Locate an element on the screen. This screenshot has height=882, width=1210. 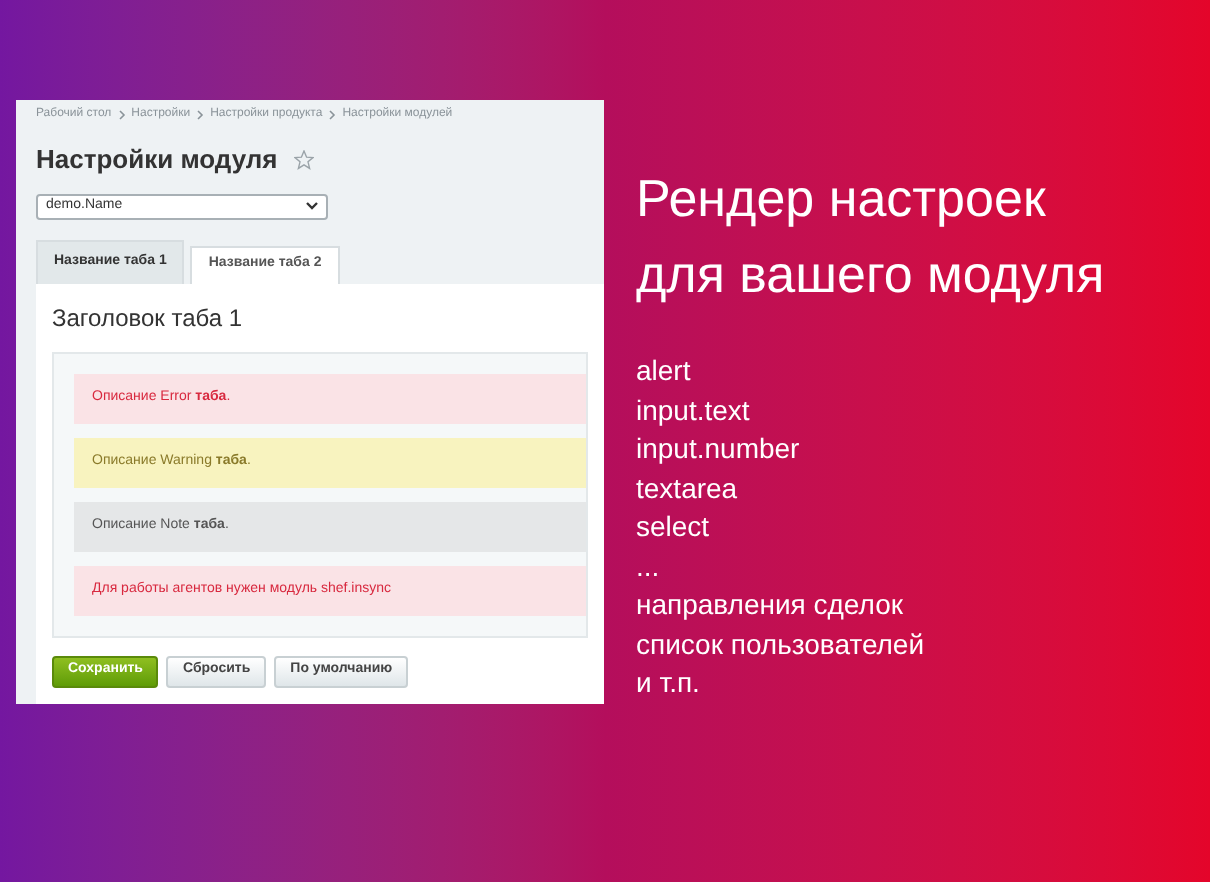
headline: для вашего модуля is located at coordinates (870, 275).